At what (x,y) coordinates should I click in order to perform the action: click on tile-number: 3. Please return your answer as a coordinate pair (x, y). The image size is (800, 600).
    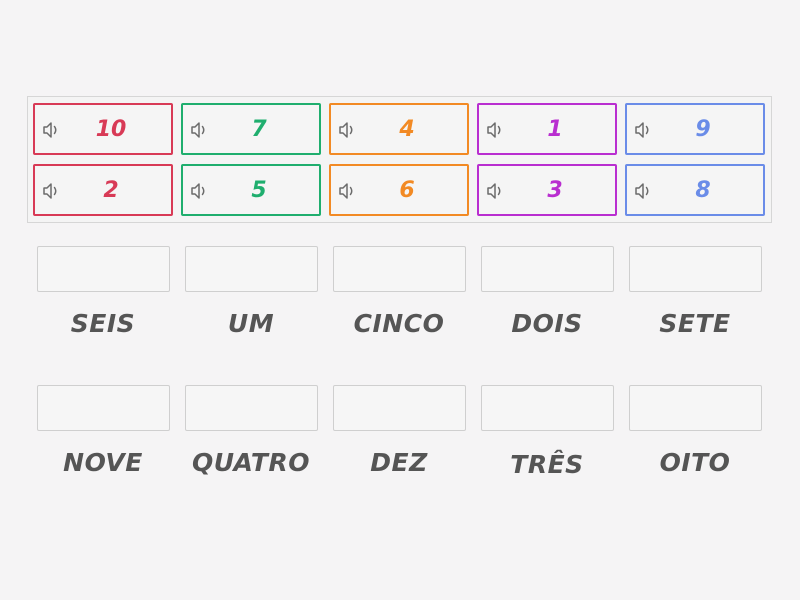
    Looking at the image, I should click on (555, 190).